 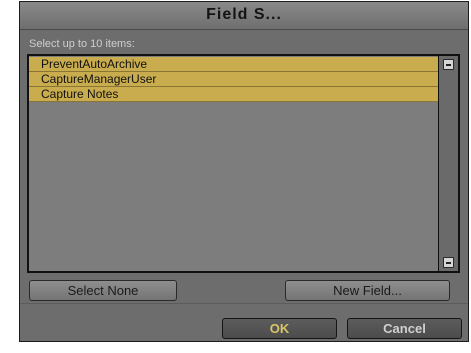 What do you see at coordinates (448, 163) in the screenshot?
I see `vertical-scrollbar` at bounding box center [448, 163].